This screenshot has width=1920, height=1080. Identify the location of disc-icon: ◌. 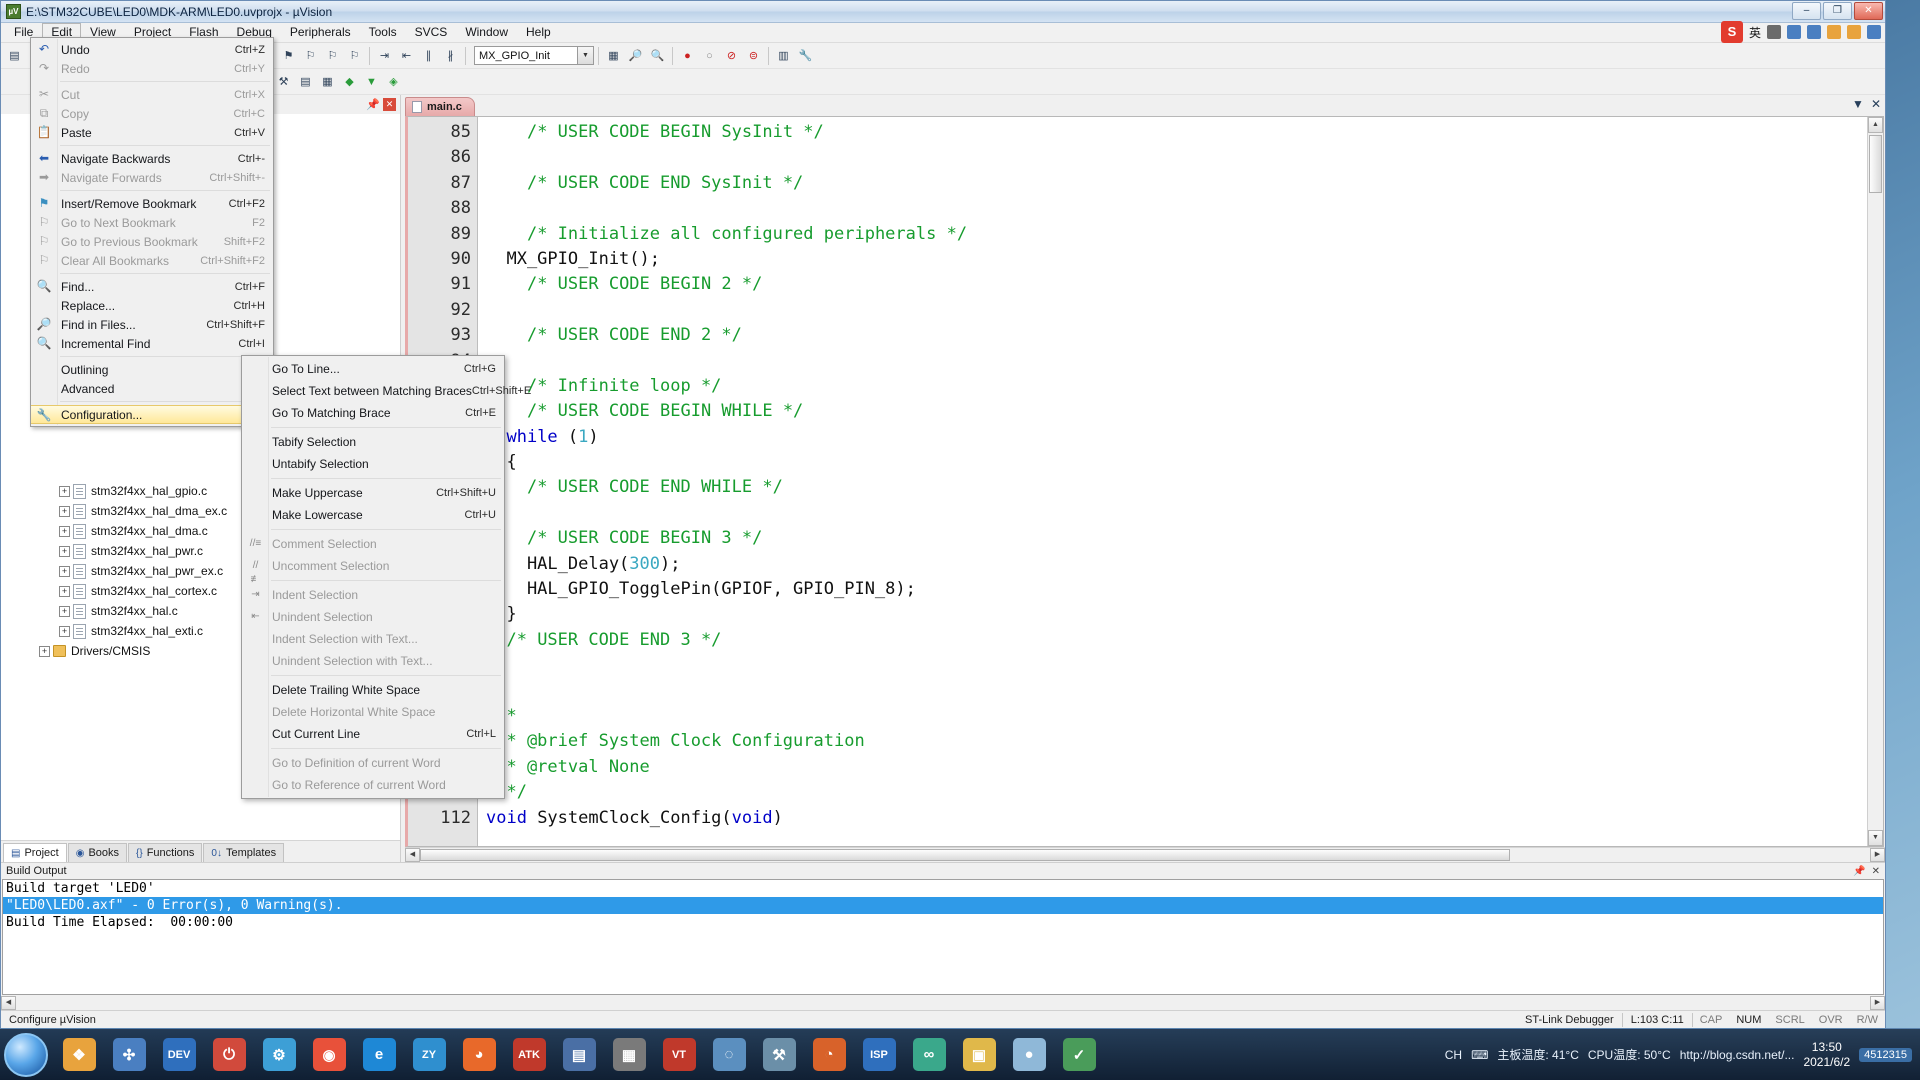
(729, 1055).